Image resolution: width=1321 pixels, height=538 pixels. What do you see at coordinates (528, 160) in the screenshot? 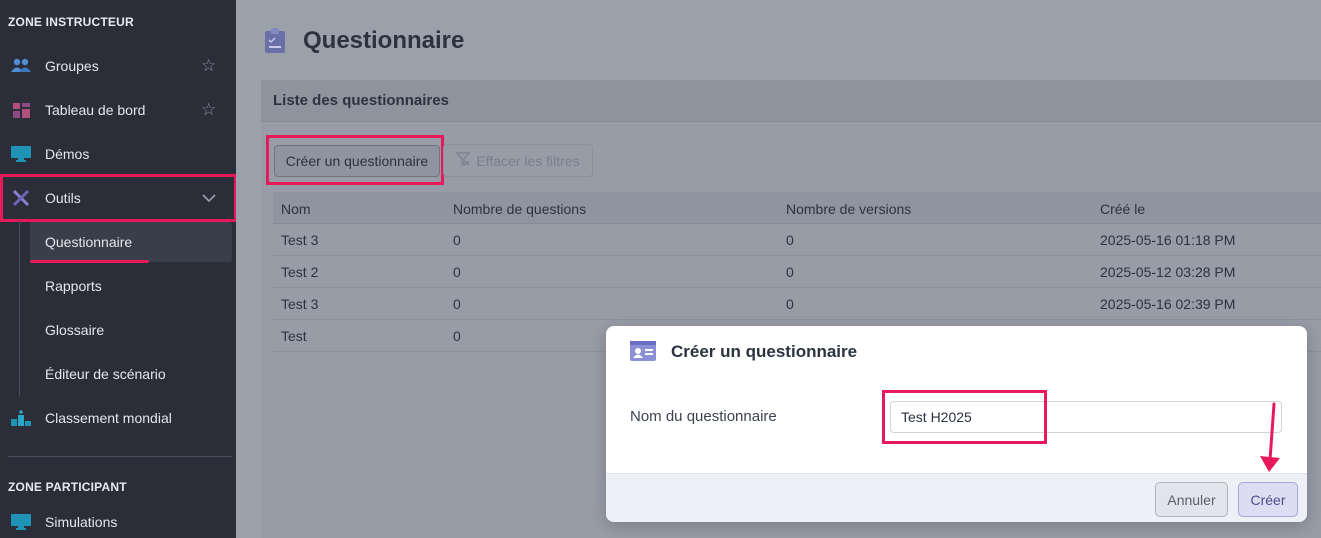
I see `clear-filters-label: Effacer les filtres` at bounding box center [528, 160].